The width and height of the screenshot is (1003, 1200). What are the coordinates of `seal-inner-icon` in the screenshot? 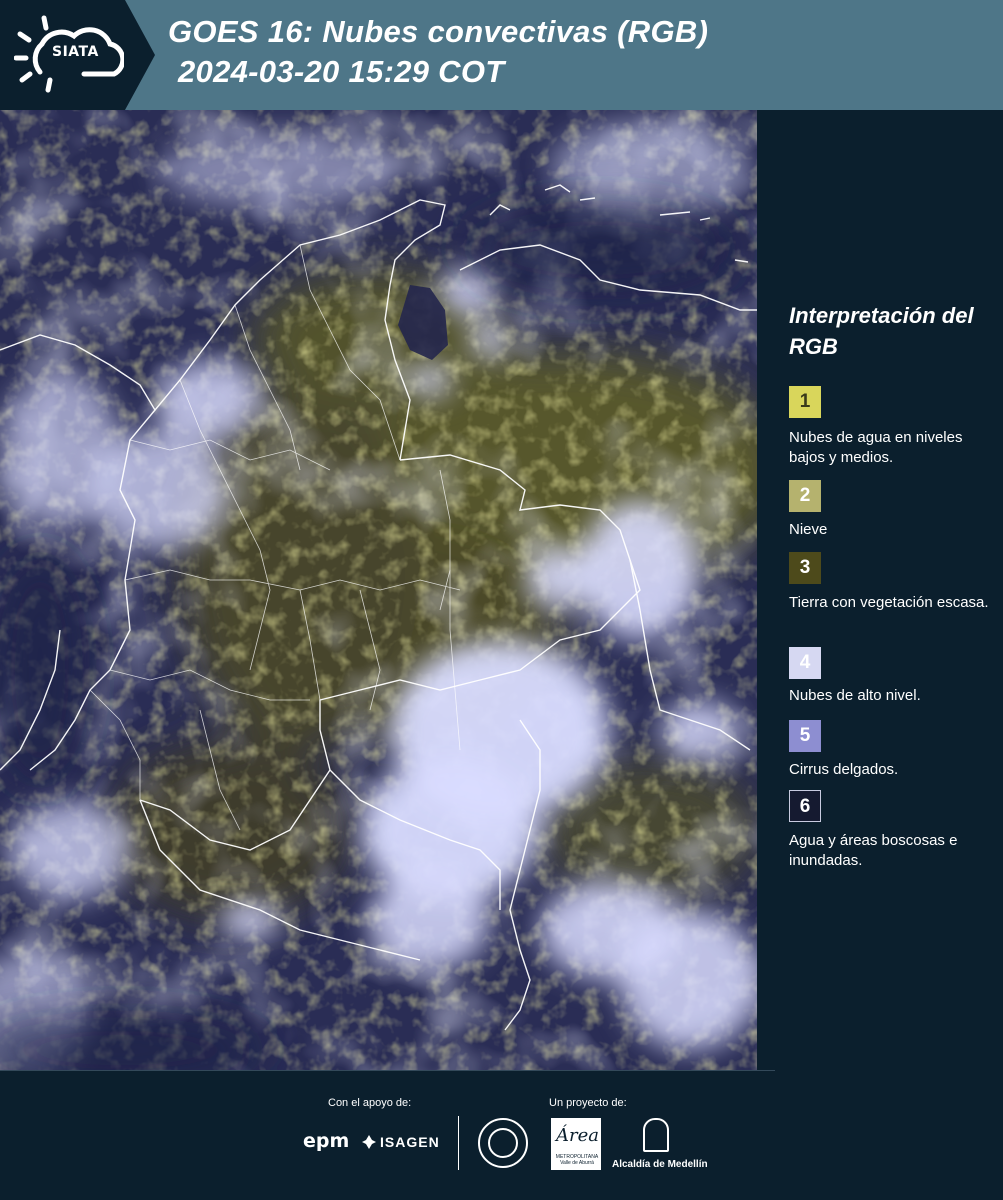 It's located at (503, 1143).